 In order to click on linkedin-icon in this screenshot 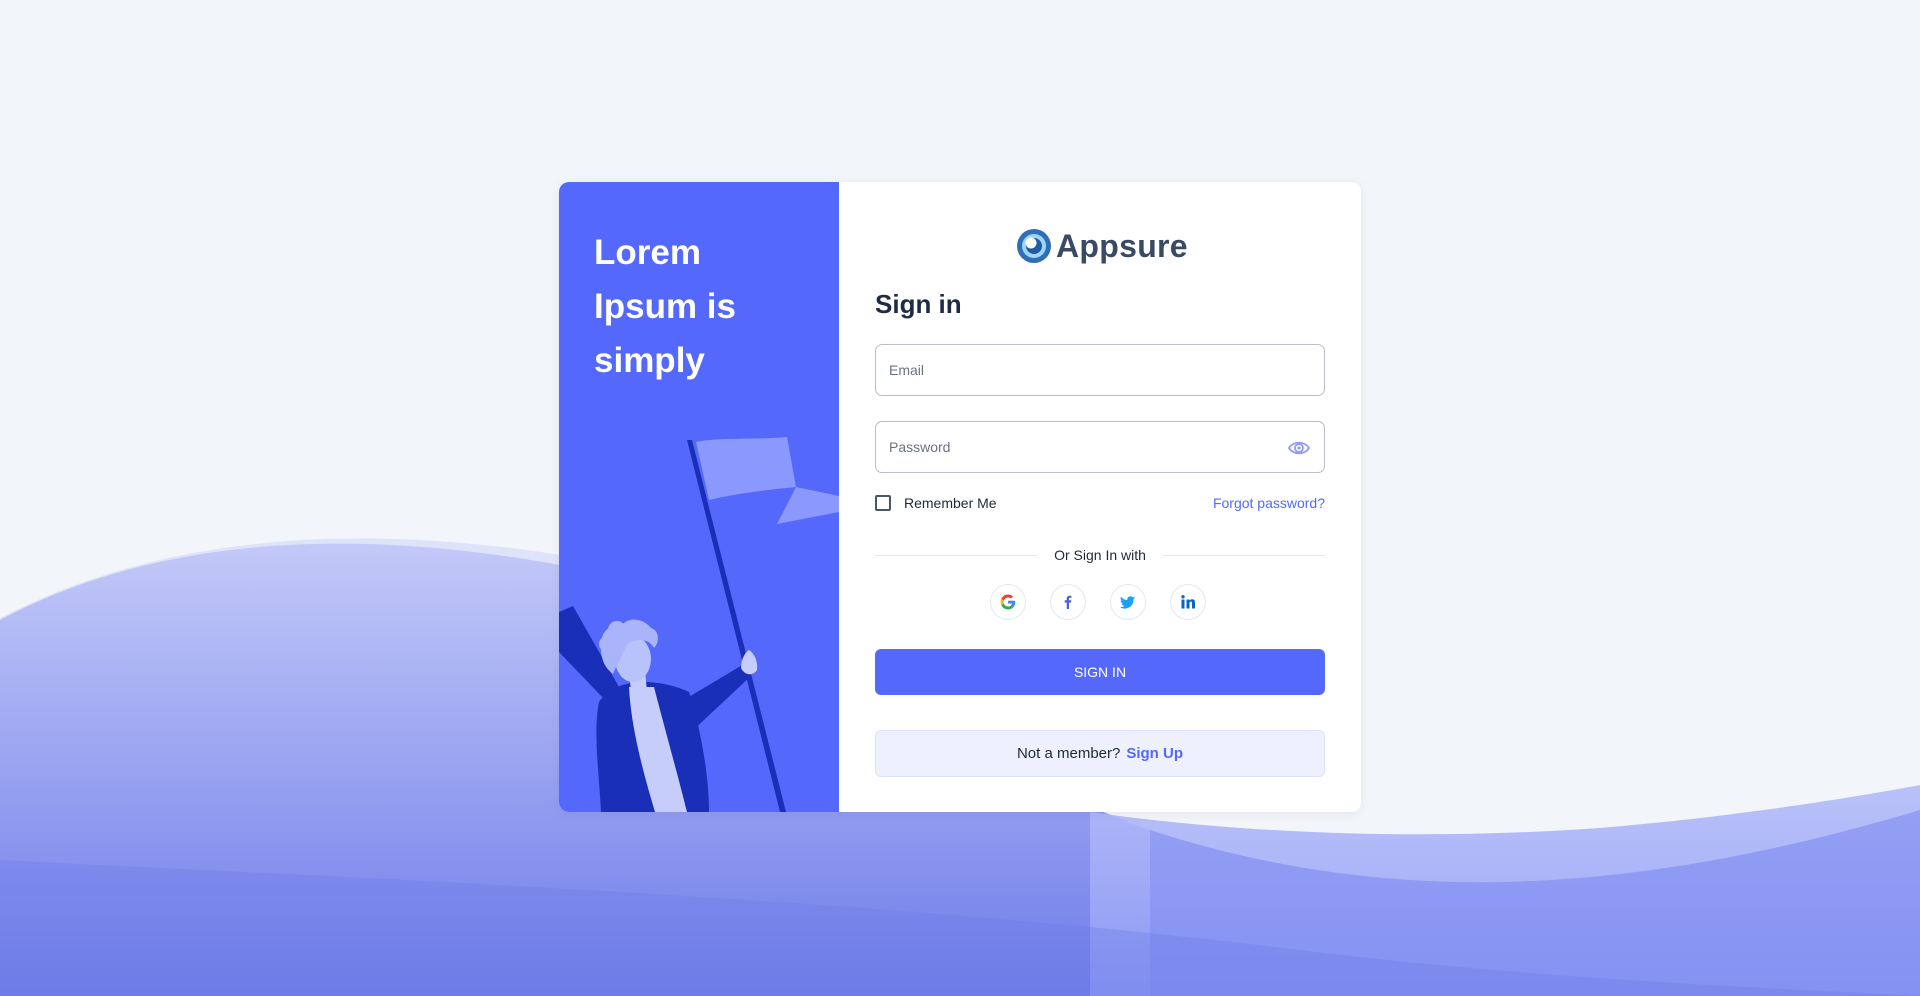, I will do `click(1188, 602)`.